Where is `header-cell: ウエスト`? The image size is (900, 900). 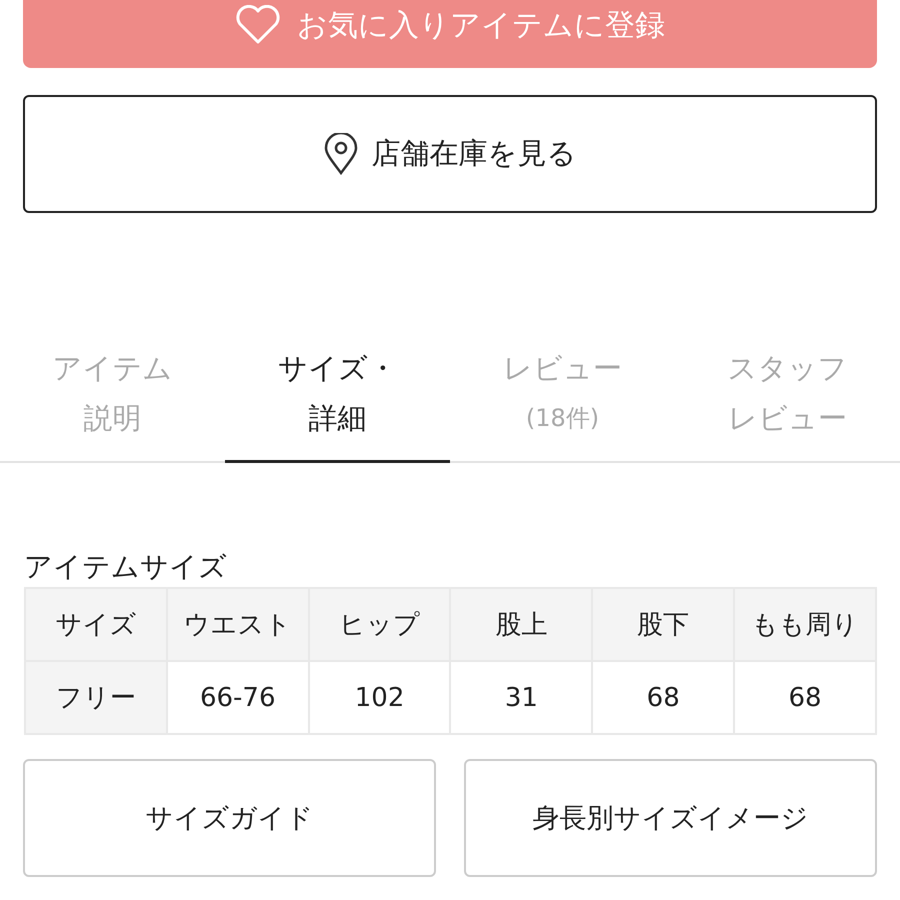 header-cell: ウエスト is located at coordinates (237, 624).